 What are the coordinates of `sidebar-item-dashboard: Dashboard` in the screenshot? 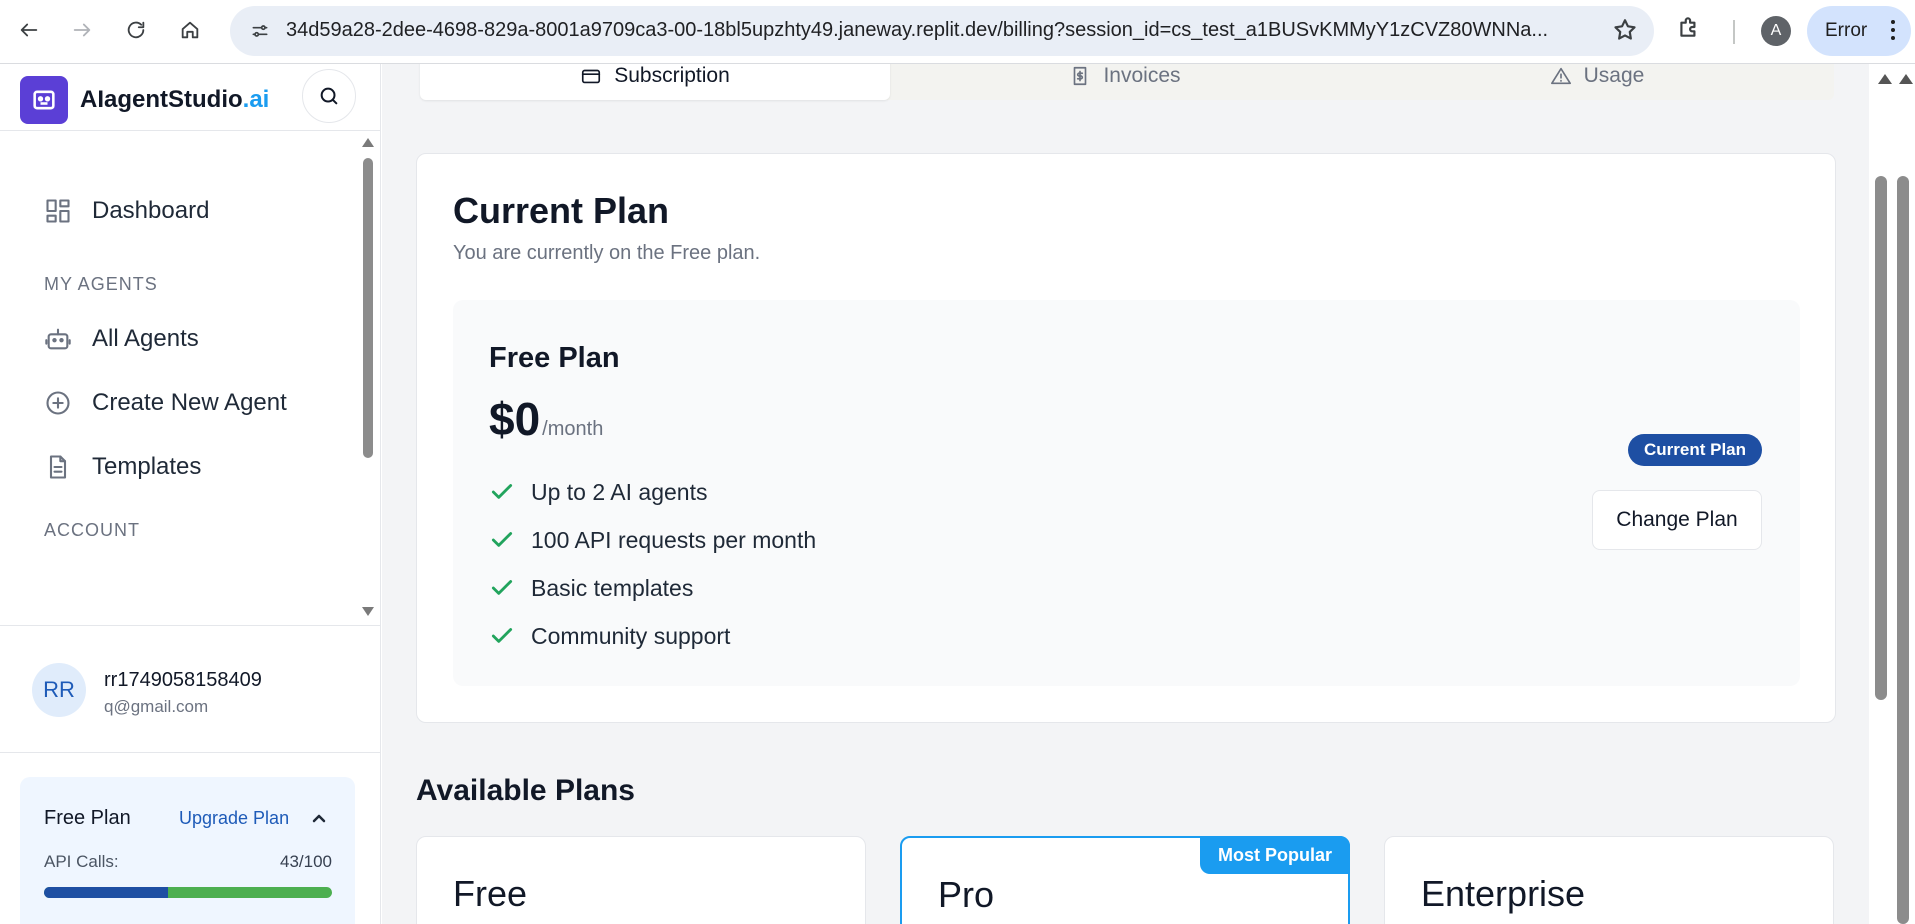 It's located at (126, 211).